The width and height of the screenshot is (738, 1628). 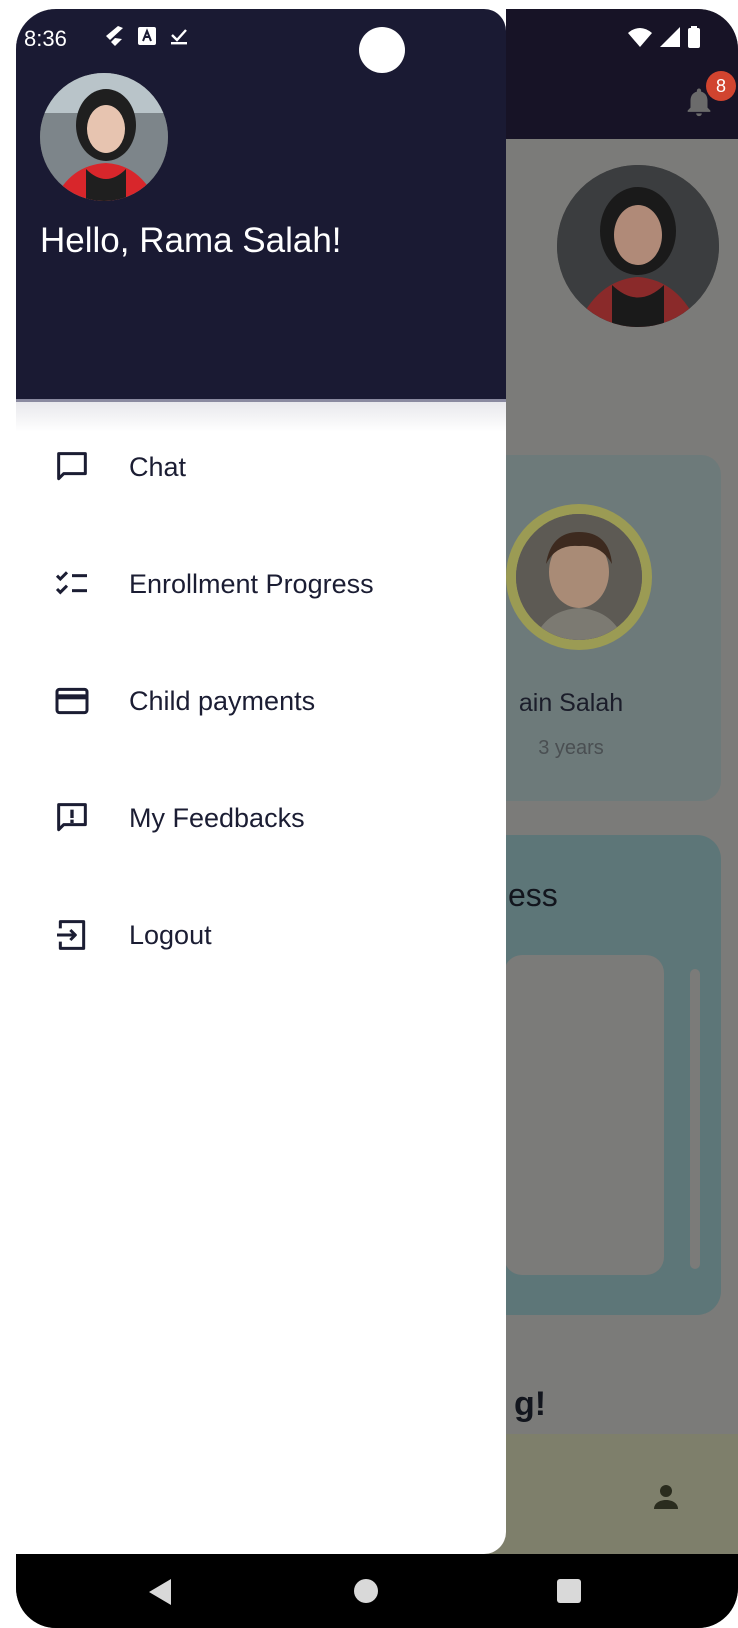 I want to click on notification-badge: 8, so click(x=721, y=86).